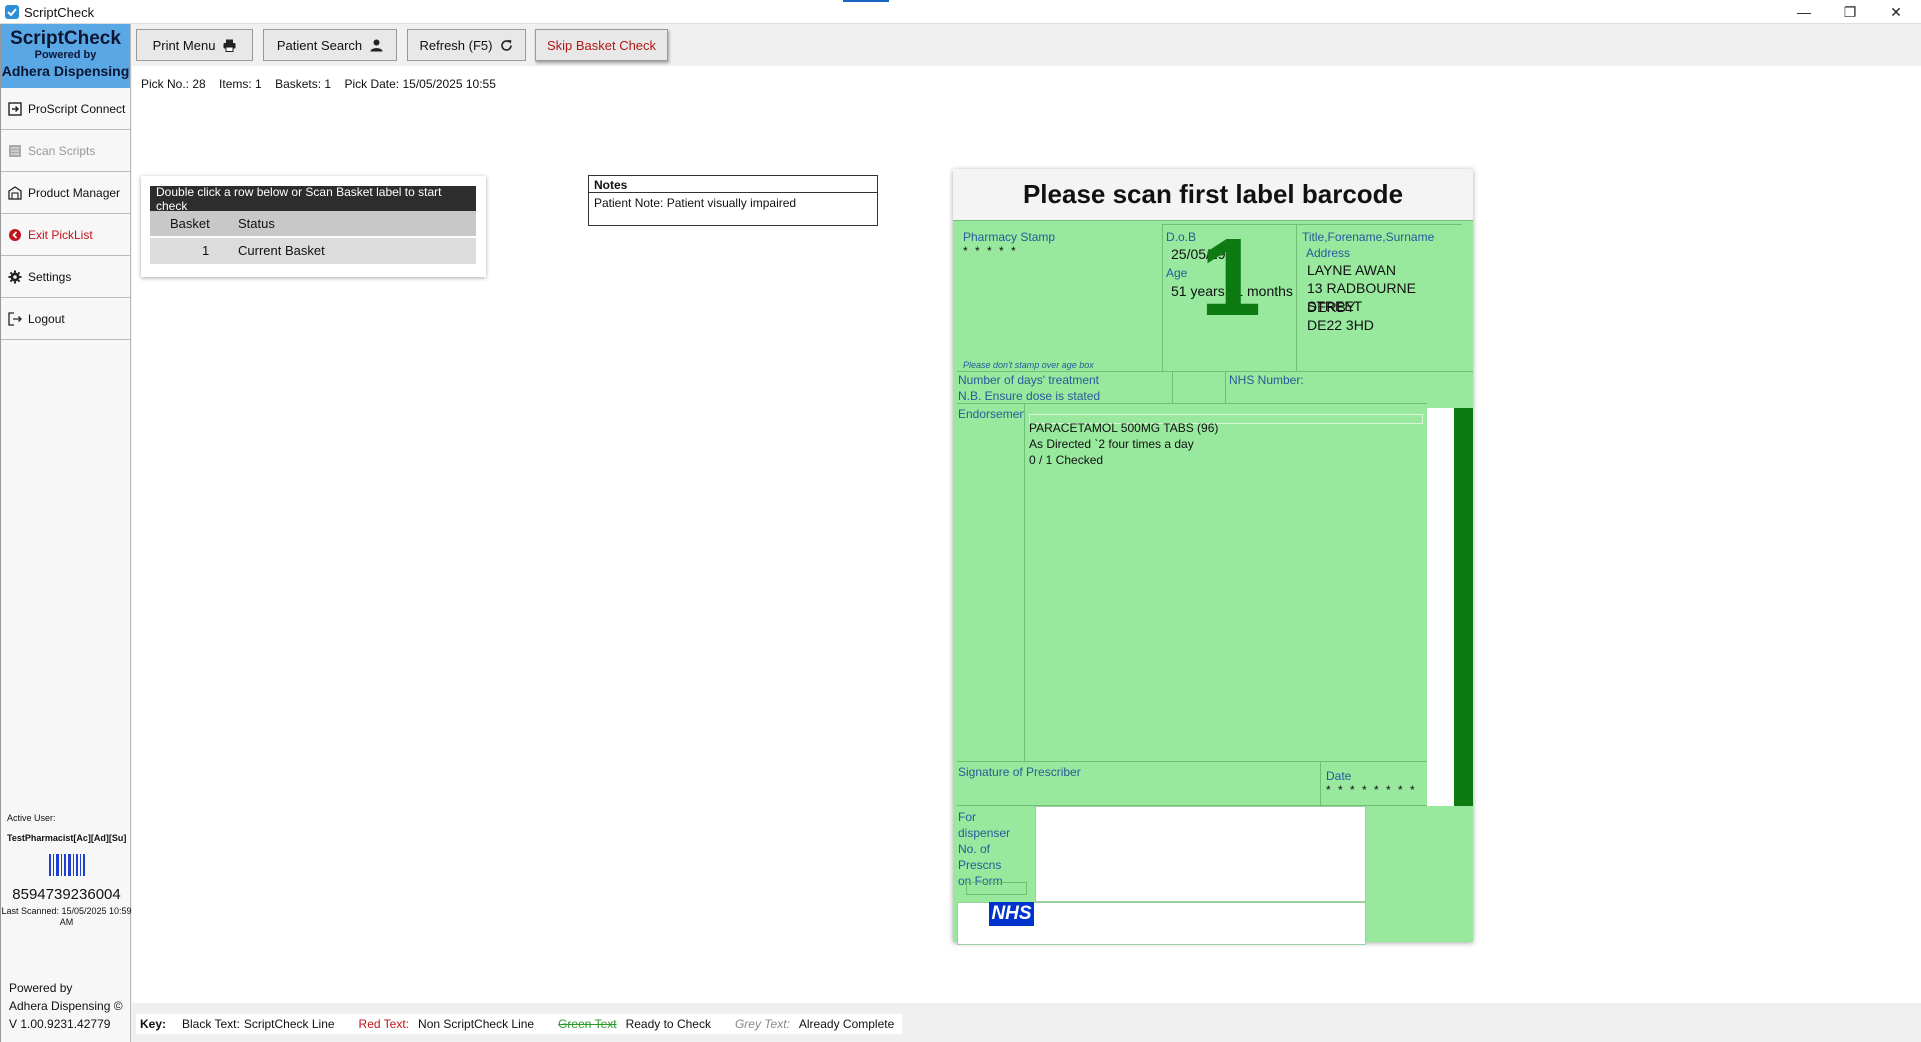 The image size is (1921, 1042). I want to click on sidebar-item-exit-picklist: Exit PickList, so click(65, 235).